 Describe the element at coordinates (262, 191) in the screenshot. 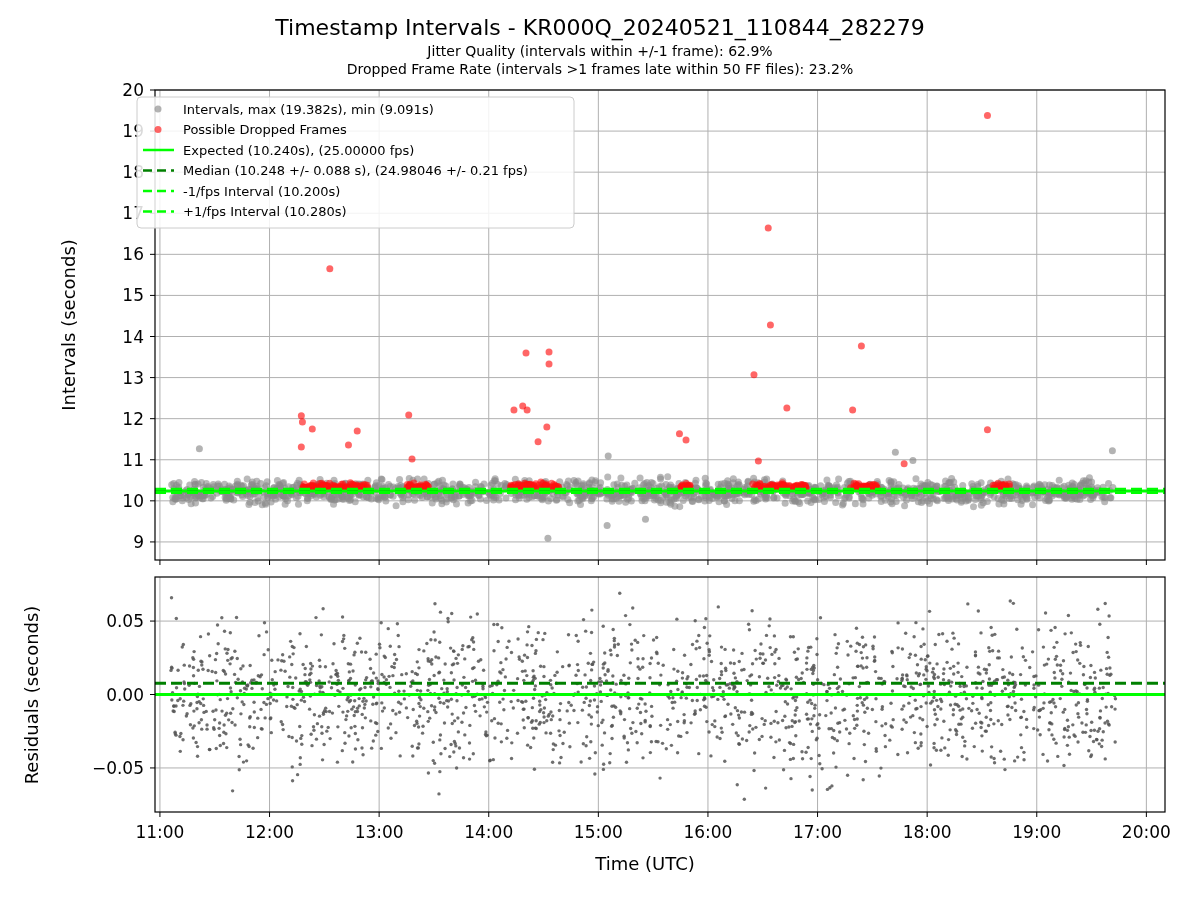

I see `legend-label: -1/fps Interval (10.200s)` at that location.